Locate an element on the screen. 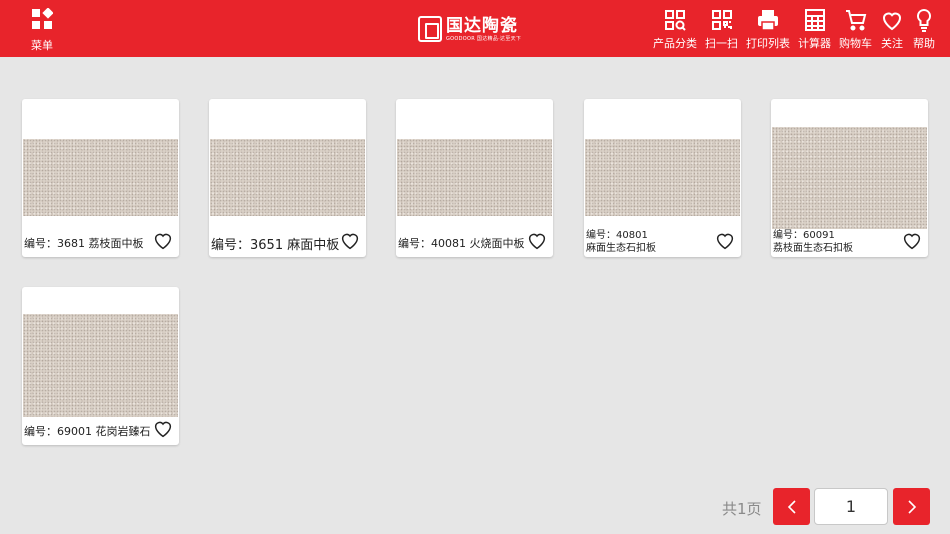 The height and width of the screenshot is (534, 950). nav-product-category: 产品分类 is located at coordinates (675, 29).